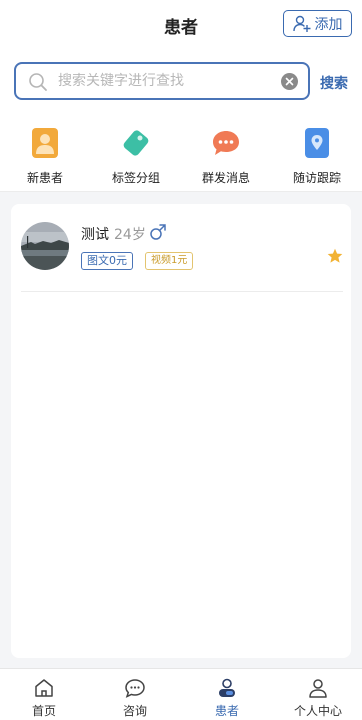 The height and width of the screenshot is (720, 362). What do you see at coordinates (169, 261) in the screenshot?
I see `video-price-tag: 视频1元` at bounding box center [169, 261].